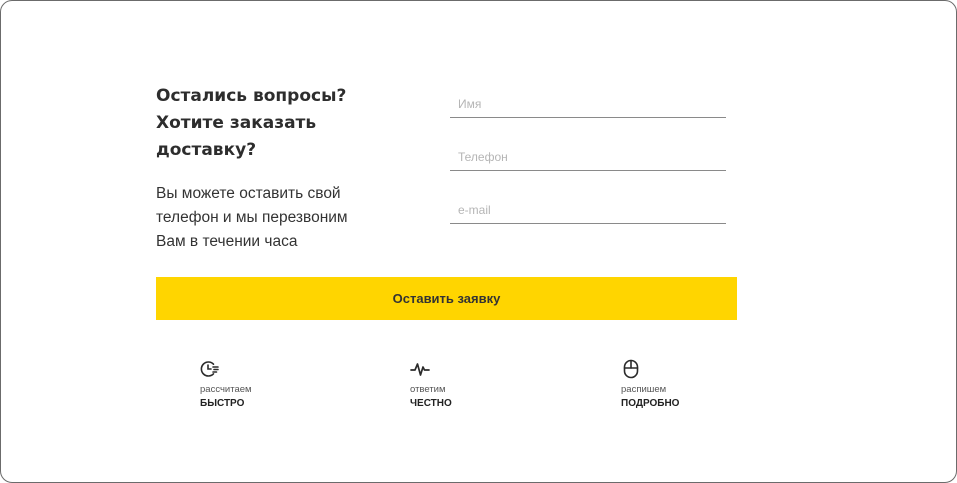  I want to click on feature-caption: распишем, so click(644, 389).